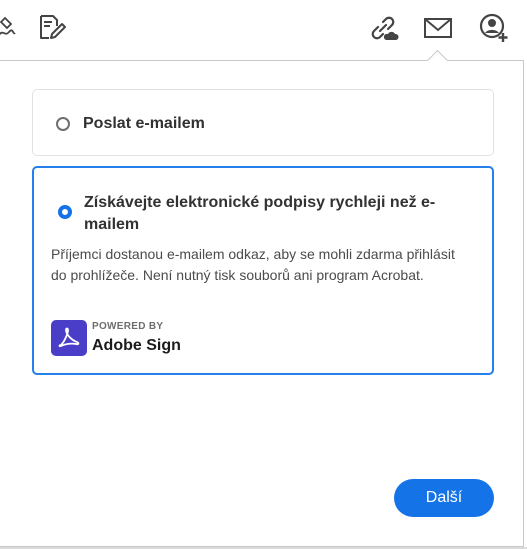  Describe the element at coordinates (52, 28) in the screenshot. I see `edit-document-icon` at that location.